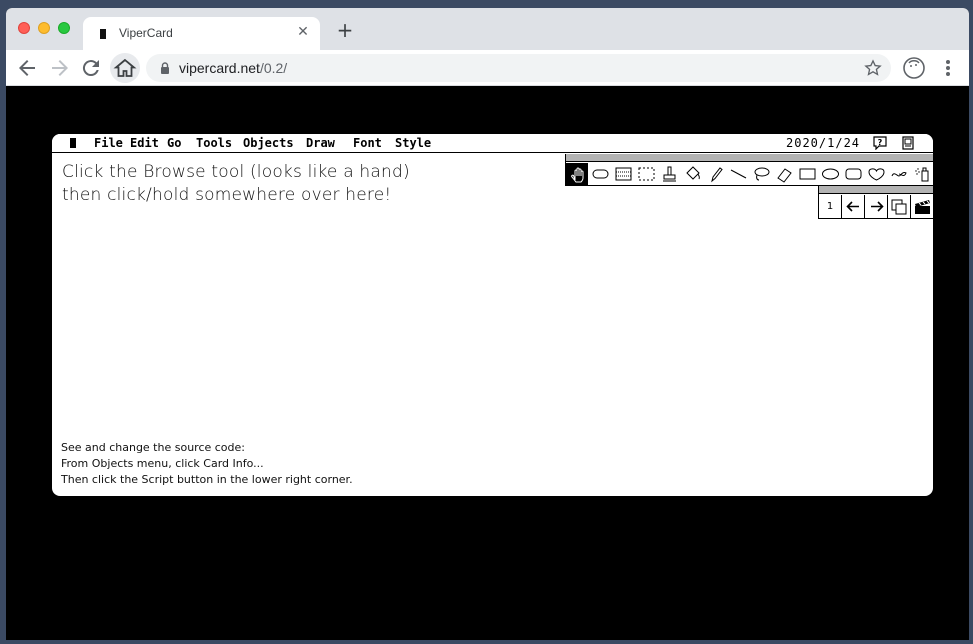 The width and height of the screenshot is (973, 644). I want to click on navigation-palette-grip, so click(876, 190).